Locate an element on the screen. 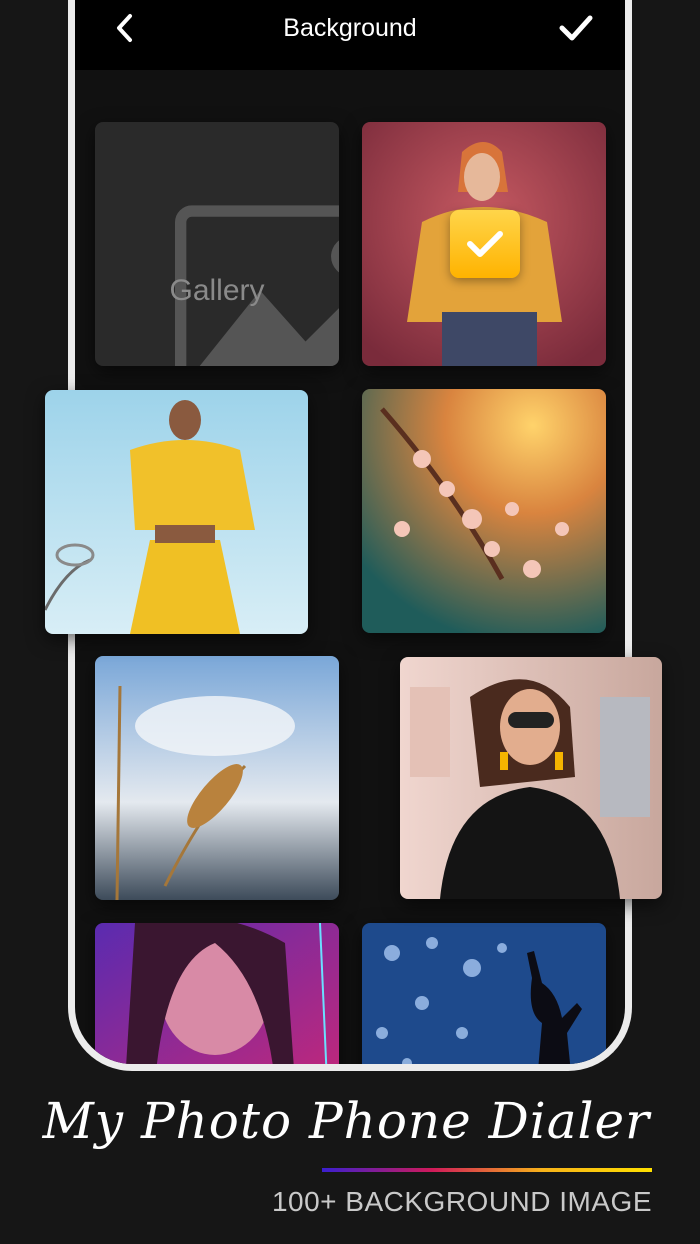 Image resolution: width=700 pixels, height=1244 pixels. selected-badge is located at coordinates (485, 244).